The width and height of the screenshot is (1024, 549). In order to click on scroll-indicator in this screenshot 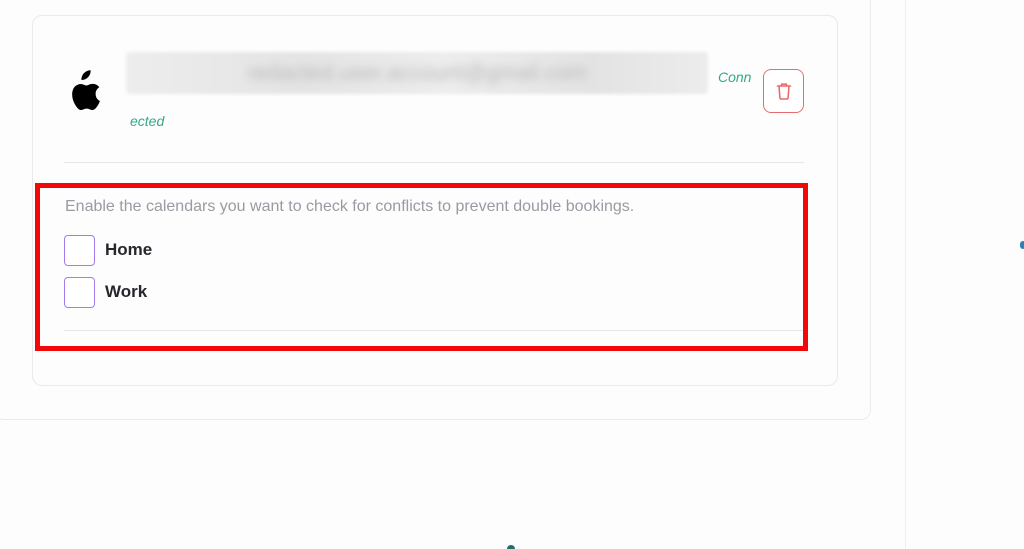, I will do `click(511, 547)`.